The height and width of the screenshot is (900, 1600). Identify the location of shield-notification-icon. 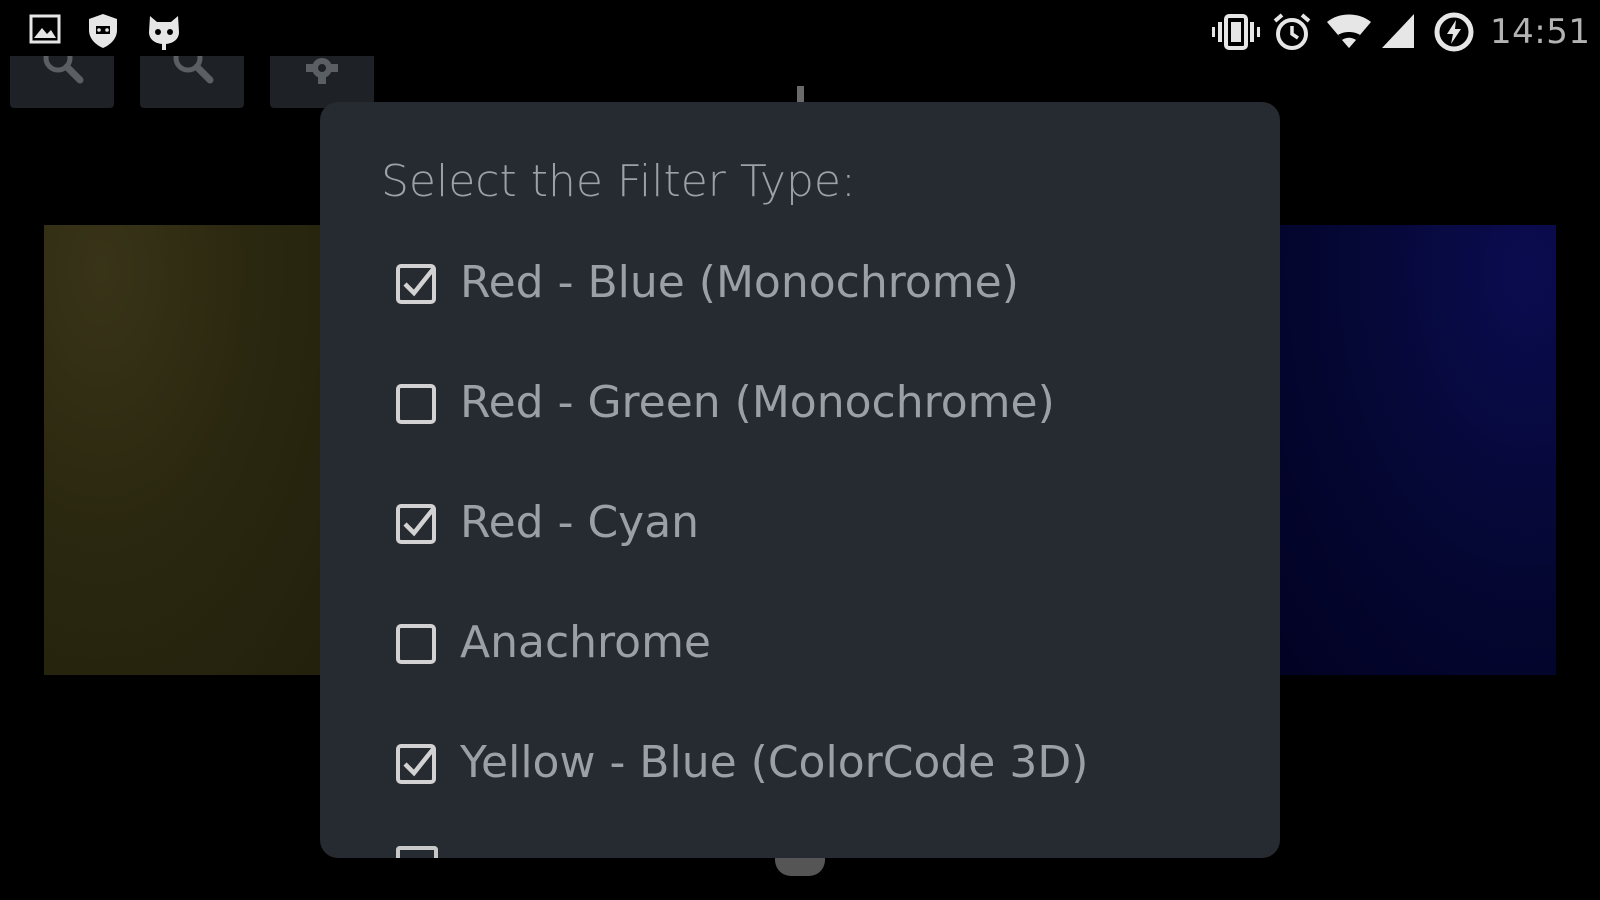
(103, 33).